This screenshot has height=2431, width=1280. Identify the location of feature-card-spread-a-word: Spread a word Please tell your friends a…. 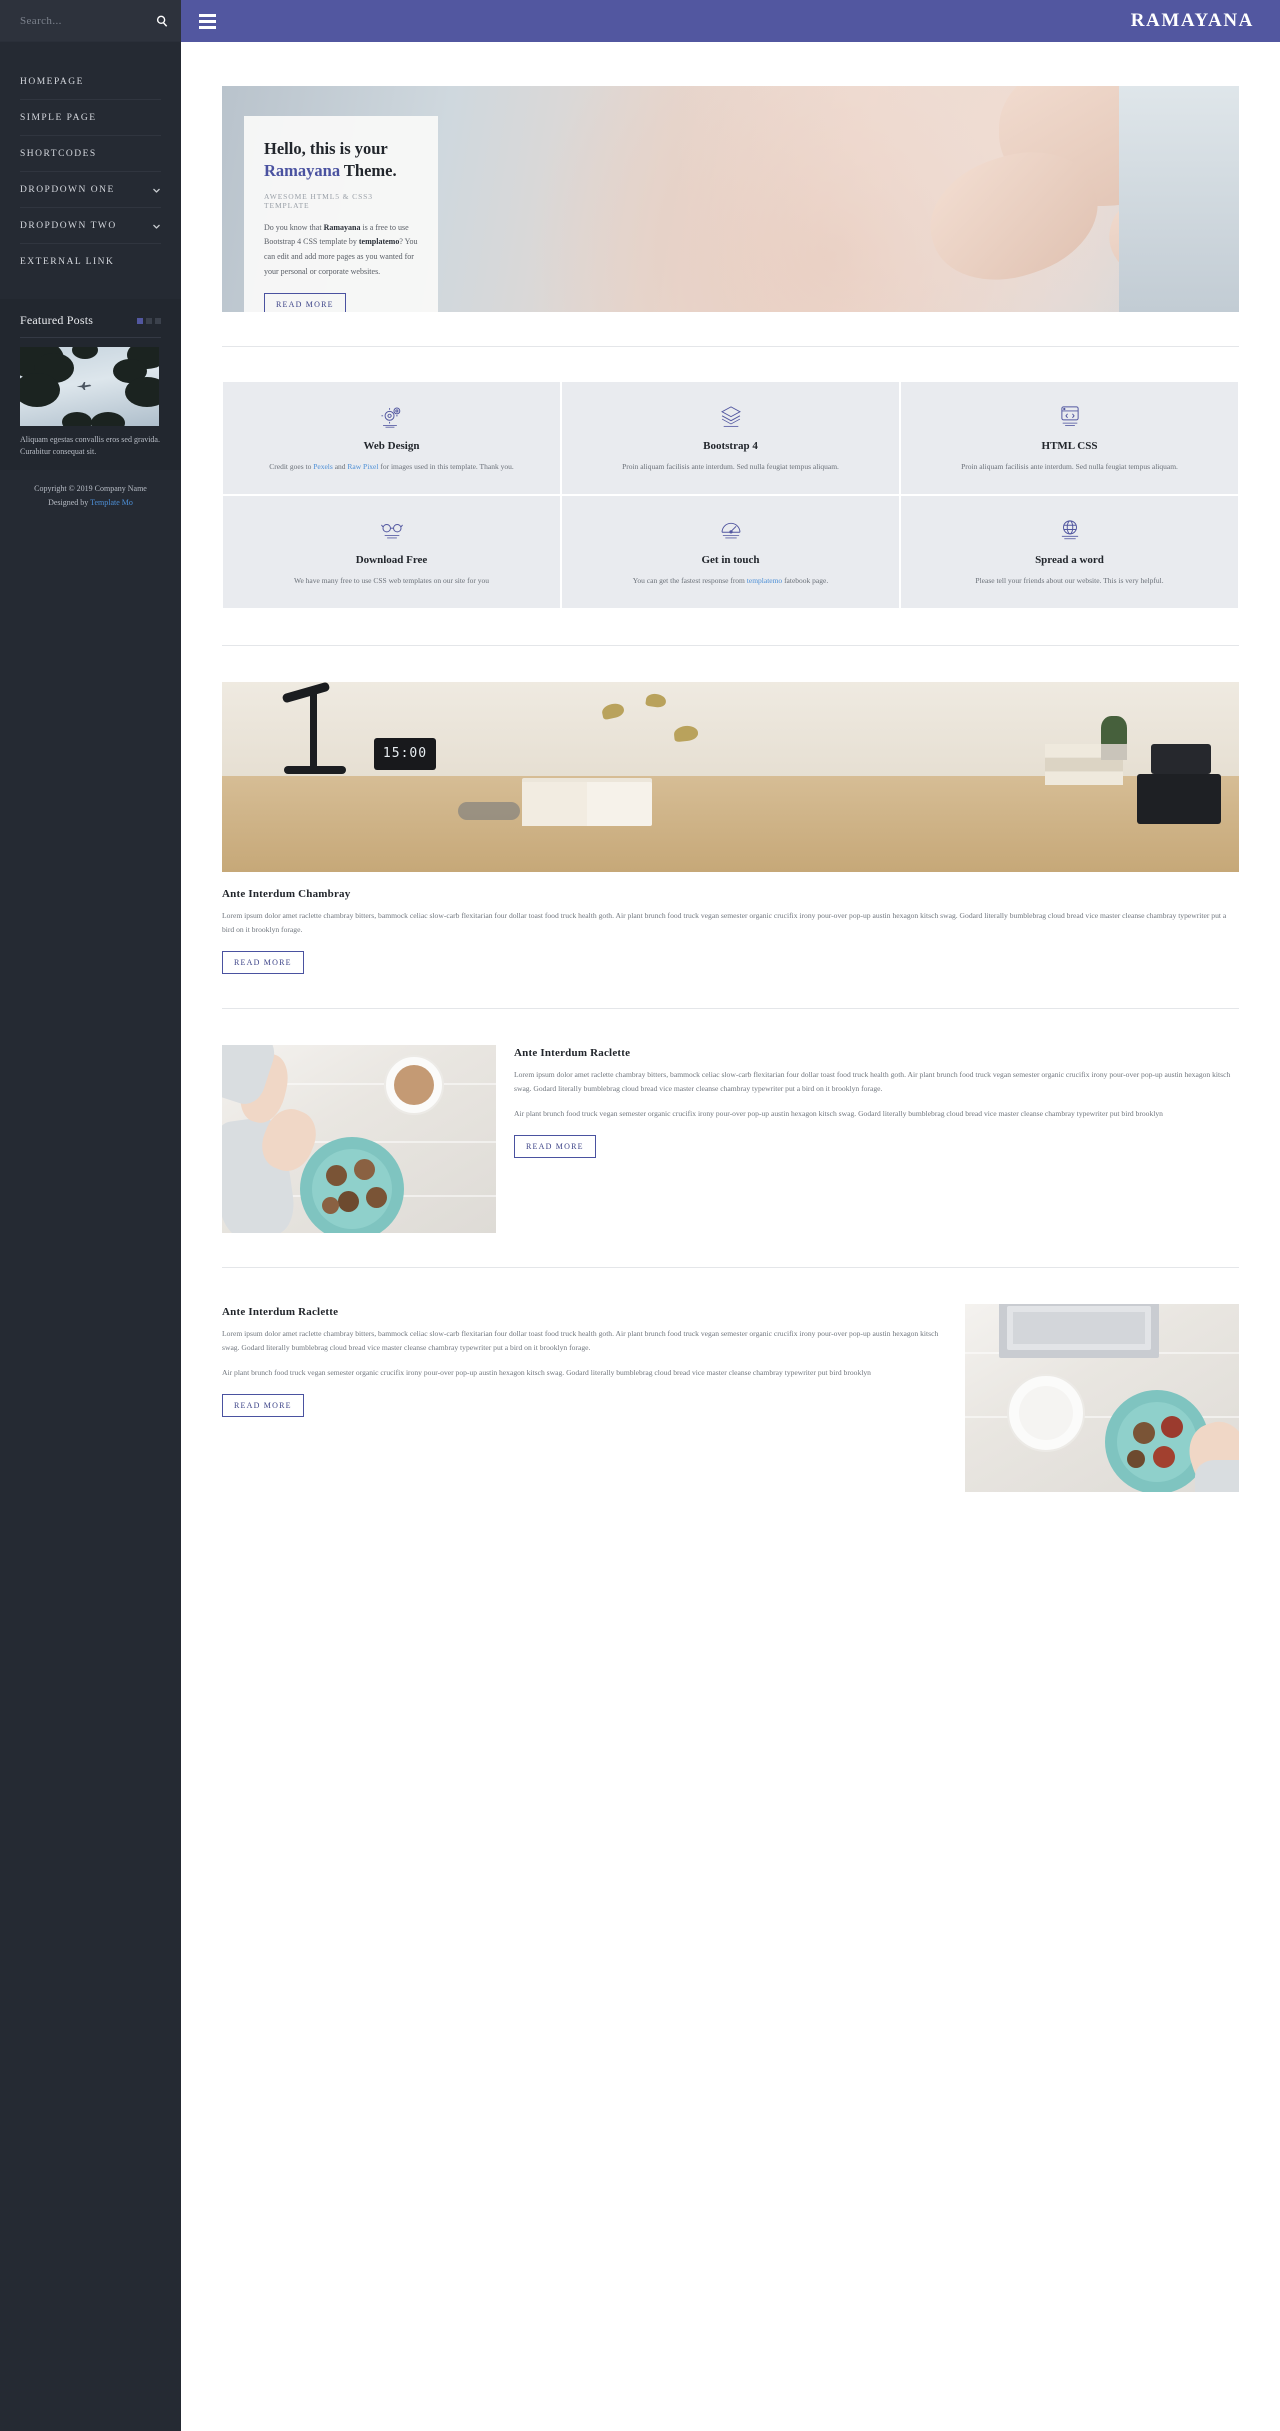
(1069, 551).